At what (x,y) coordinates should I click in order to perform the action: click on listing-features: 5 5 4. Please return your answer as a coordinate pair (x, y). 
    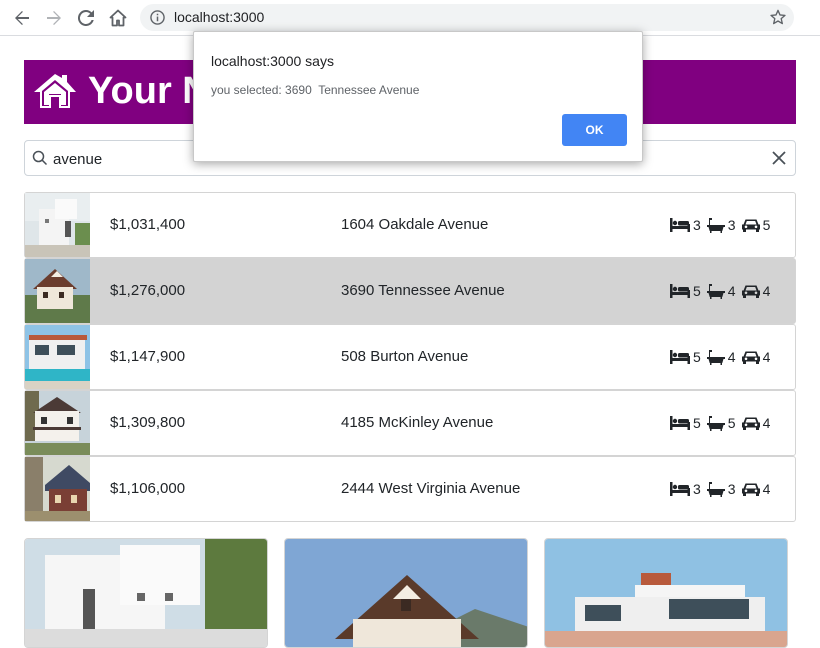
    Looking at the image, I should click on (720, 423).